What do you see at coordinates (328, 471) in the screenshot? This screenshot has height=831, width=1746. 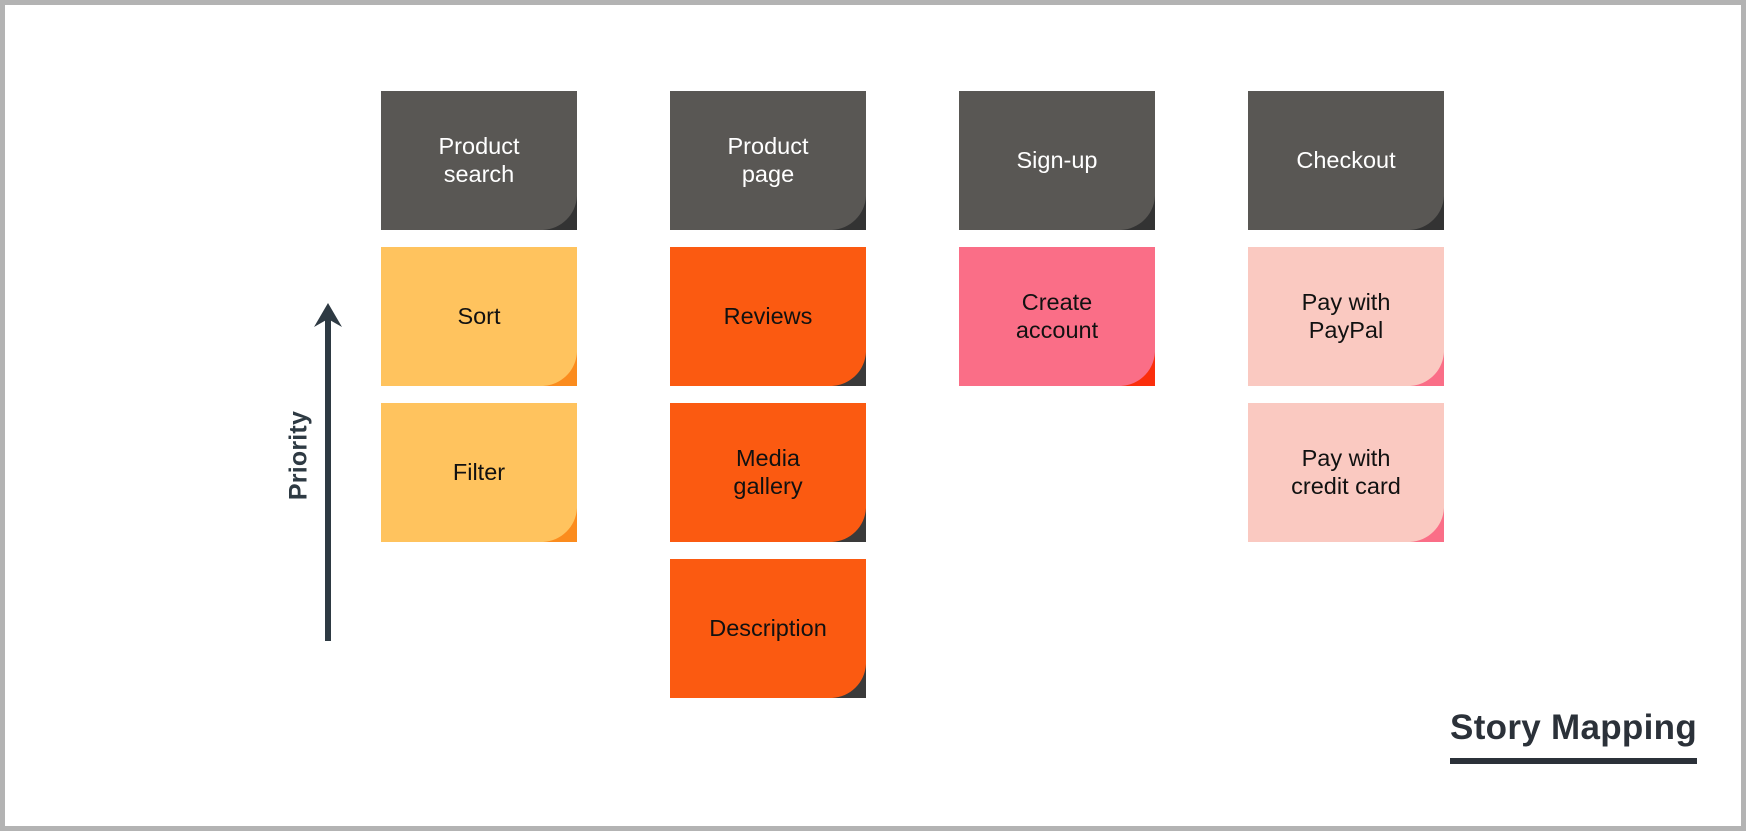 I see `priority-arrow-icon` at bounding box center [328, 471].